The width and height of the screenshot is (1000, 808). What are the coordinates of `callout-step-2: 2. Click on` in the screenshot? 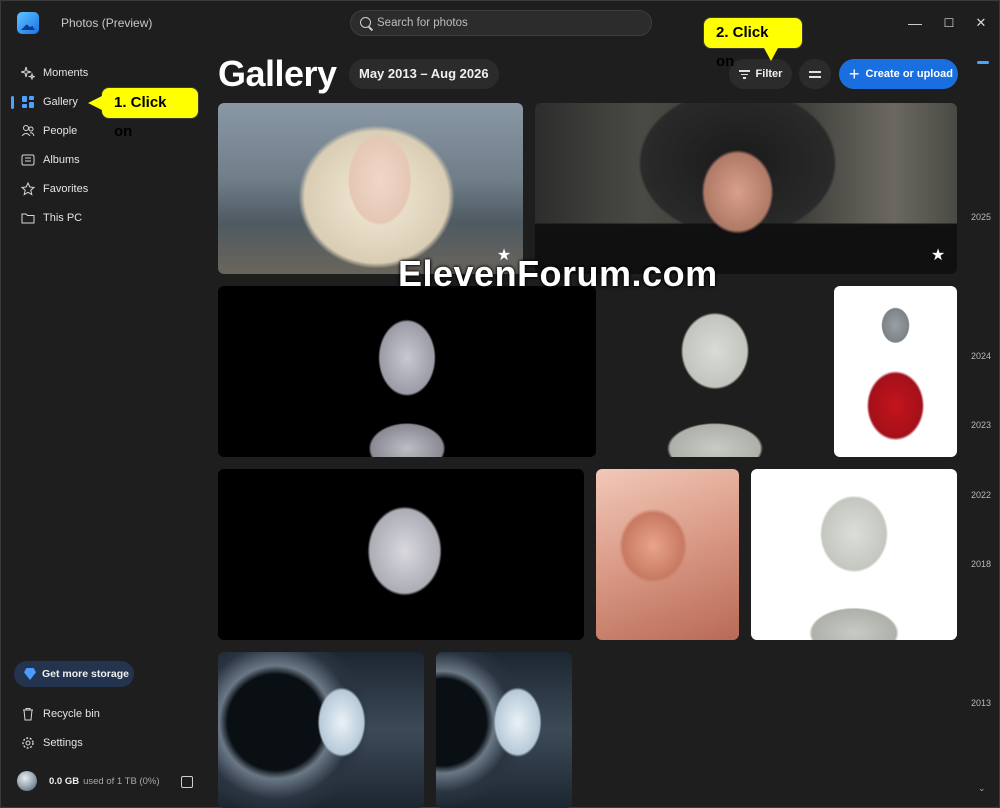 It's located at (753, 43).